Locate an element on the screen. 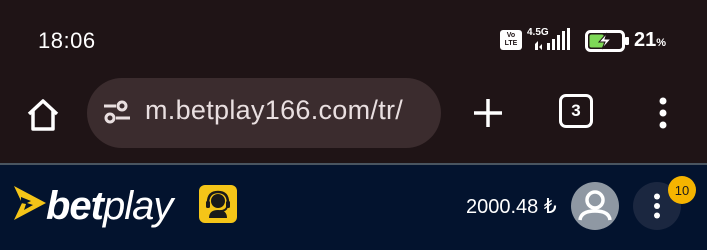  tab-count: 3 is located at coordinates (576, 110).